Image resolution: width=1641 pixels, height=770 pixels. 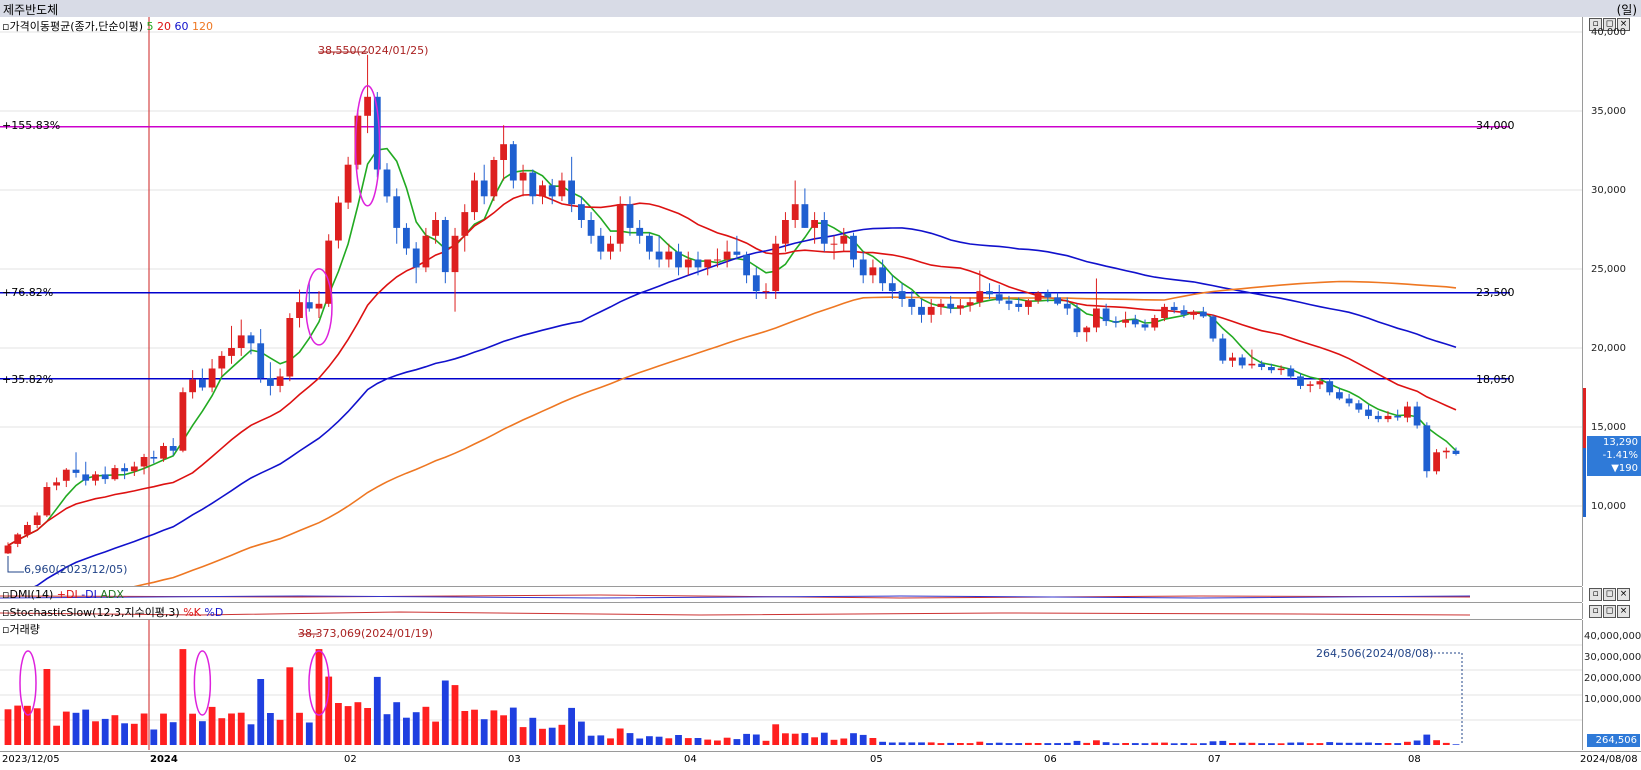 I want to click on y-tick: 30,000, so click(x=1608, y=190).